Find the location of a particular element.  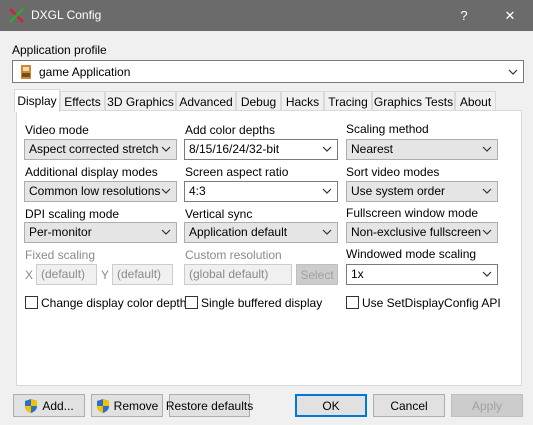

scaling-method-dropdown: Nearest is located at coordinates (422, 149).